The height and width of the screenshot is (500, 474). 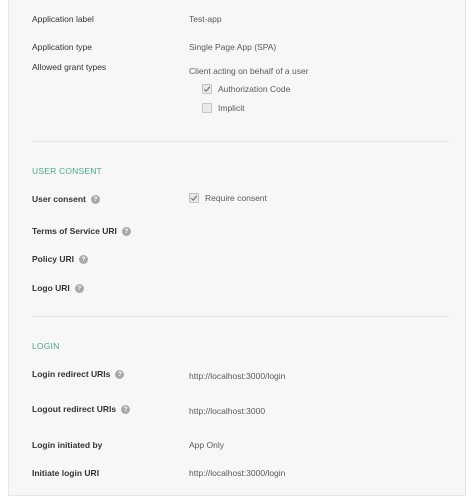 I want to click on policy-uri-label-text: Policy URI, so click(x=53, y=259).